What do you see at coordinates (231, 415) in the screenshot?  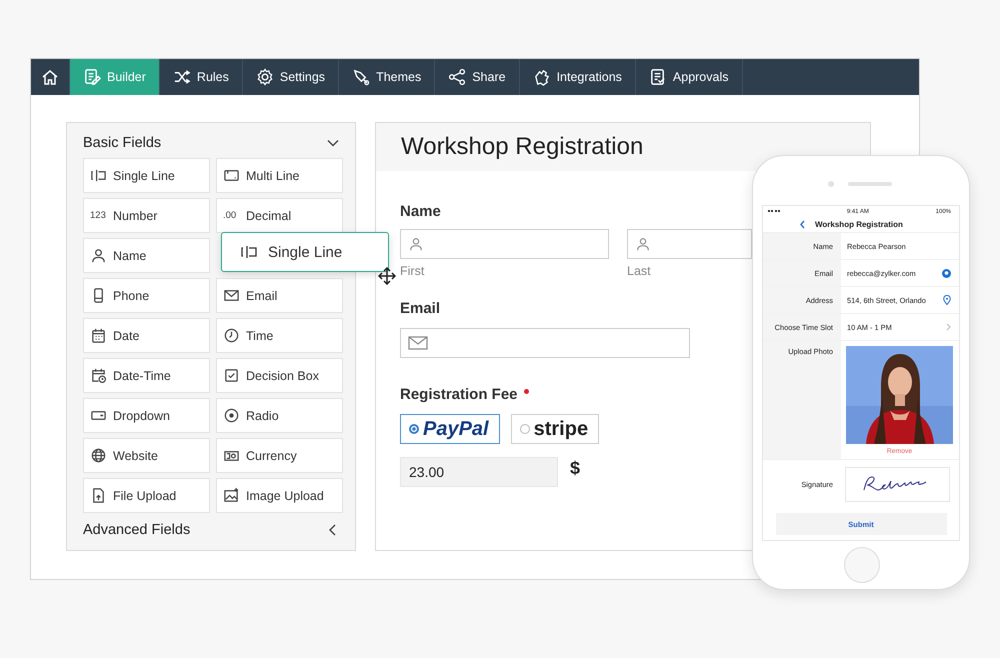 I see `radio-icon` at bounding box center [231, 415].